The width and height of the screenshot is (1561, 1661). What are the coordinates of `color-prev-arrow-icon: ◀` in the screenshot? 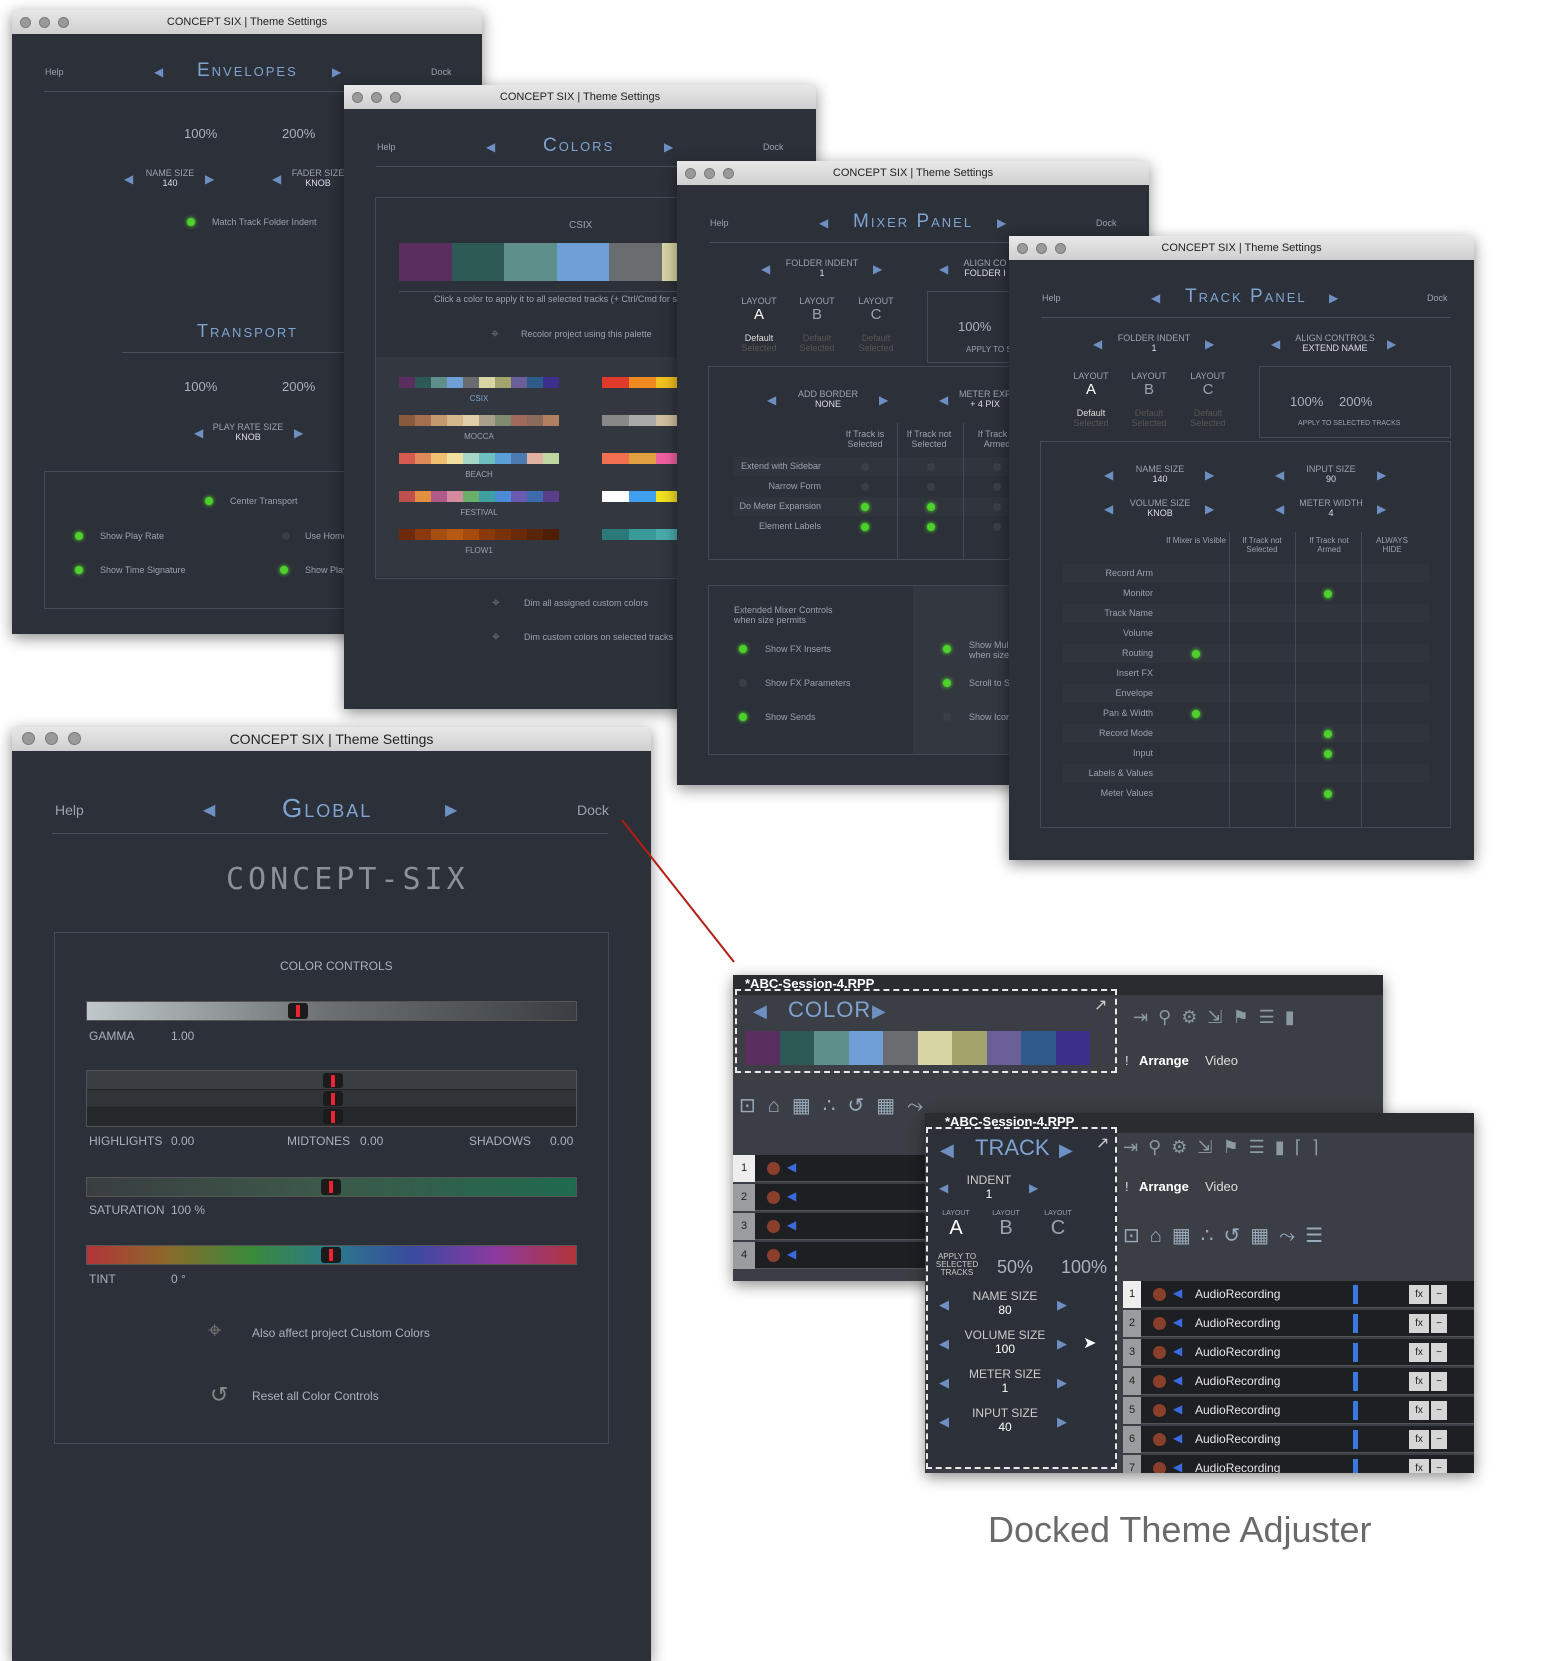 It's located at (760, 1011).